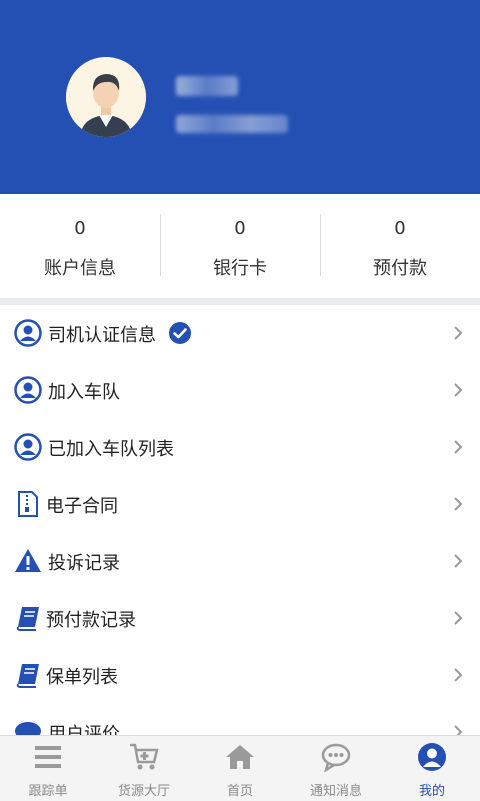 This screenshot has height=801, width=480. Describe the element at coordinates (240, 447) in the screenshot. I see `menu-item-joined-fleets: 已加入车队列表` at that location.